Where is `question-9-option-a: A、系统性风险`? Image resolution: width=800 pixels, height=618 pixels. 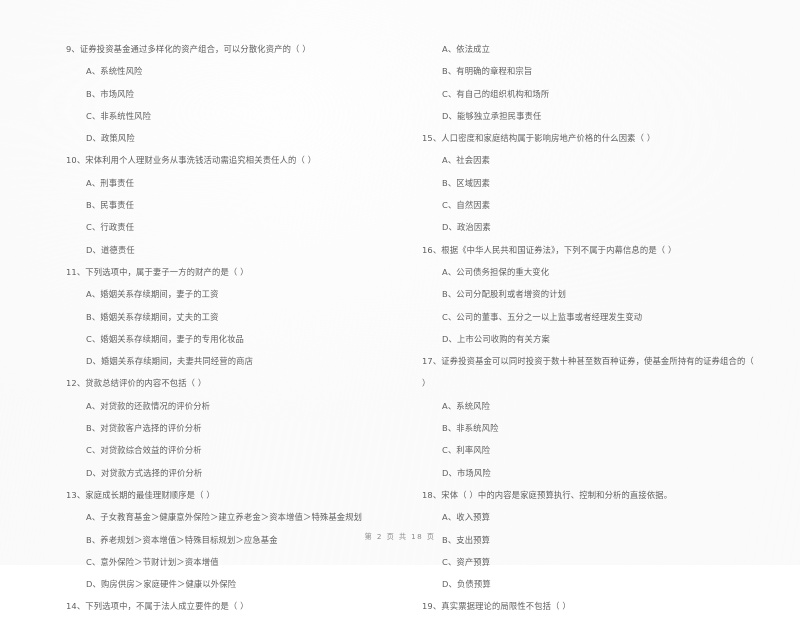 question-9-option-a: A、系统性风险 is located at coordinates (114, 71).